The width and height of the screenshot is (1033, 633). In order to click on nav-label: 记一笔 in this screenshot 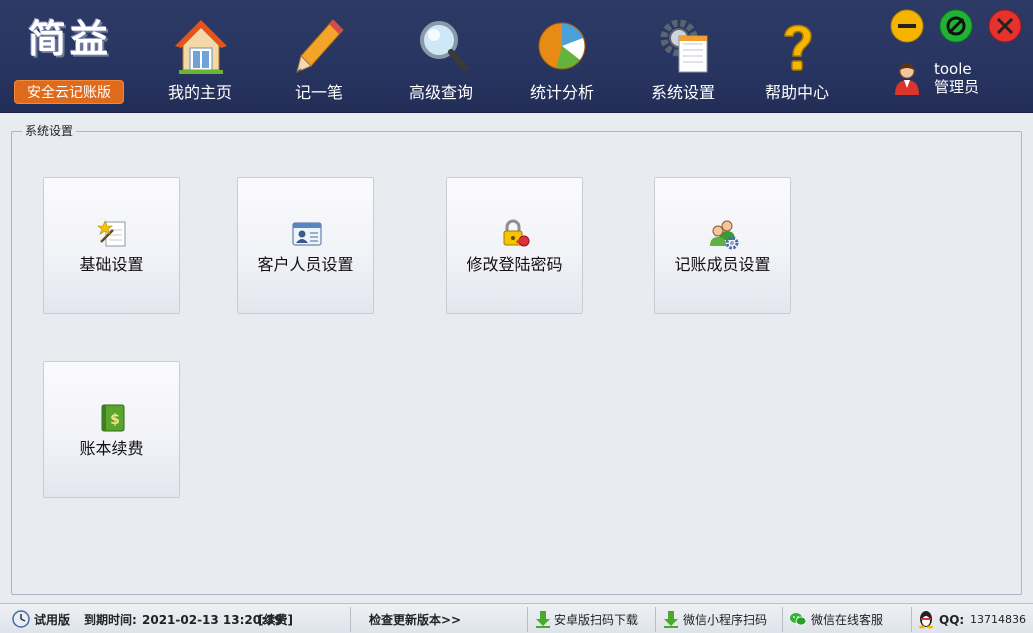, I will do `click(318, 92)`.